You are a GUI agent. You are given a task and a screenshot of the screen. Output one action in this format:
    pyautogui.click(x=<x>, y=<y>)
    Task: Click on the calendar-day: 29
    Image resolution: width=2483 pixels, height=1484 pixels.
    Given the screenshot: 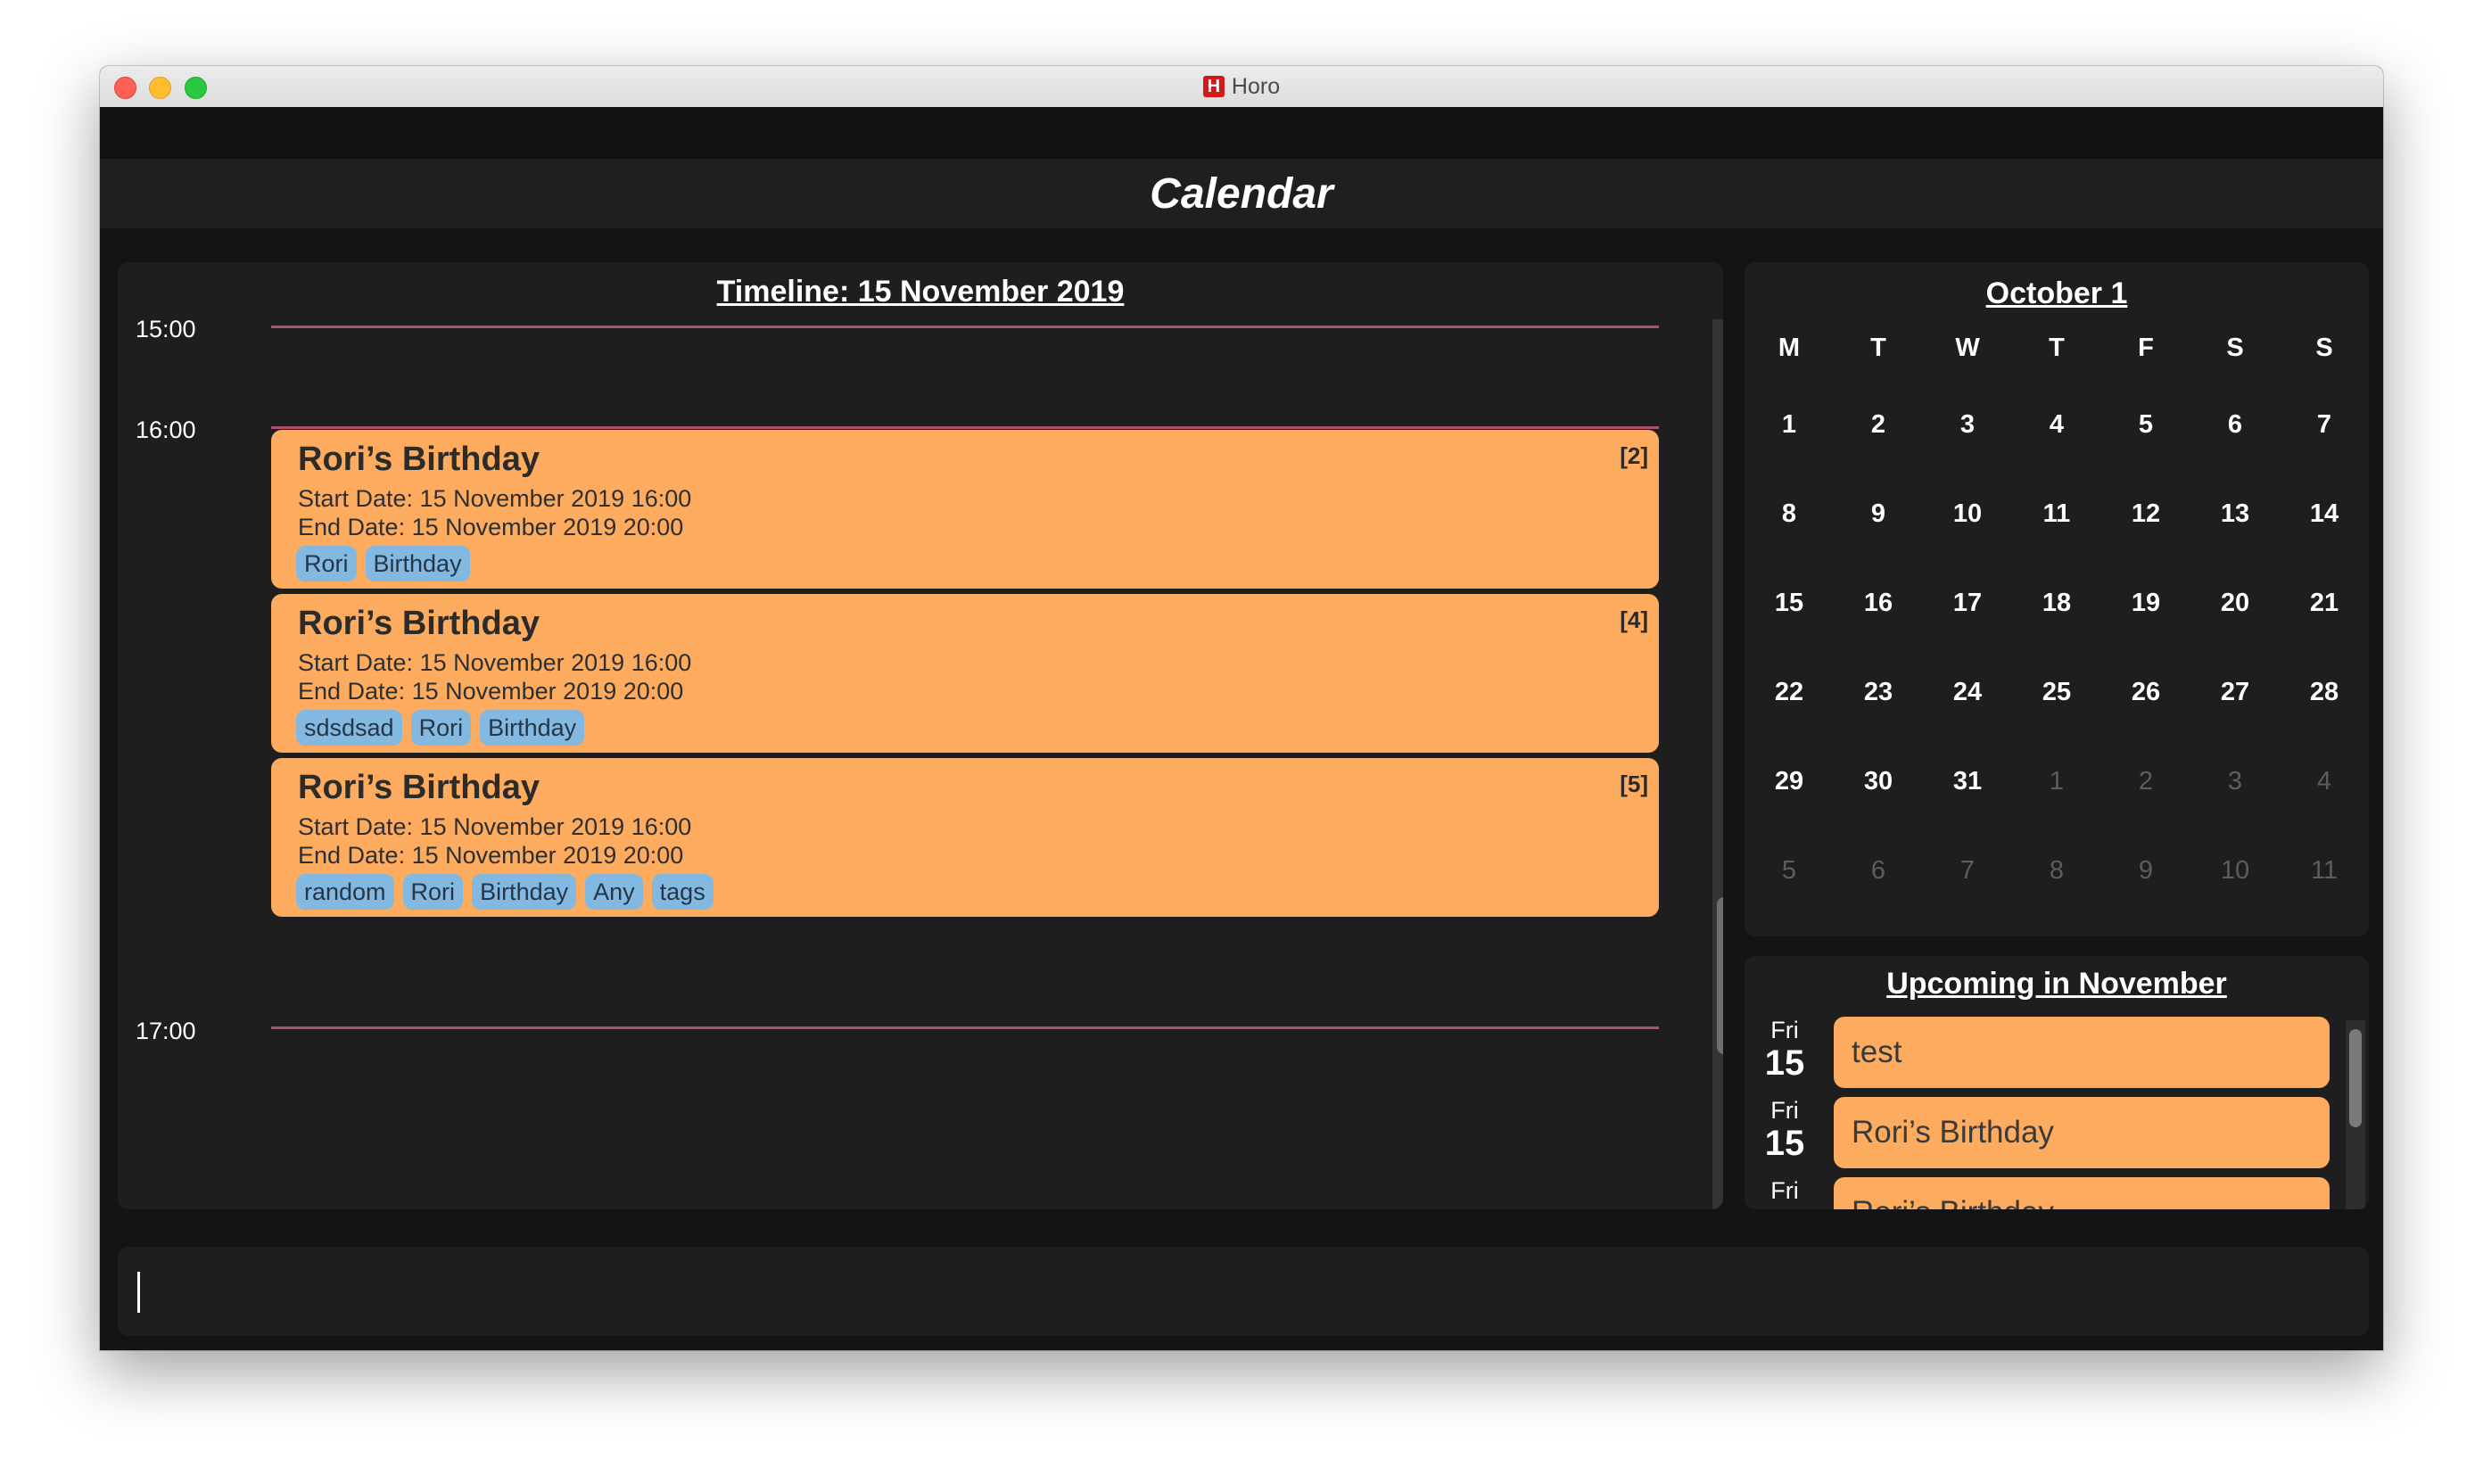 What is the action you would take?
    pyautogui.click(x=1790, y=781)
    